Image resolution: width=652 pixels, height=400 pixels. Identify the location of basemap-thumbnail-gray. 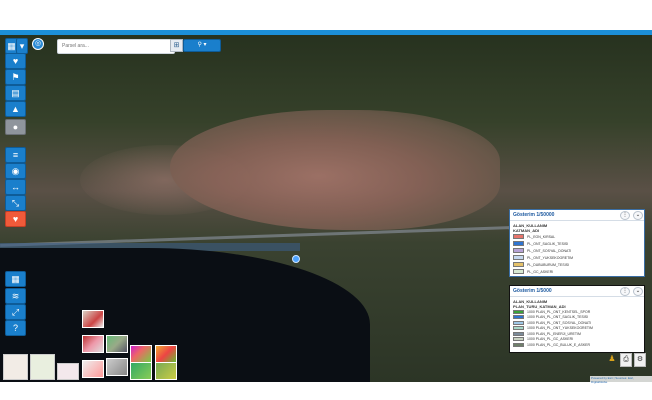
(117, 367).